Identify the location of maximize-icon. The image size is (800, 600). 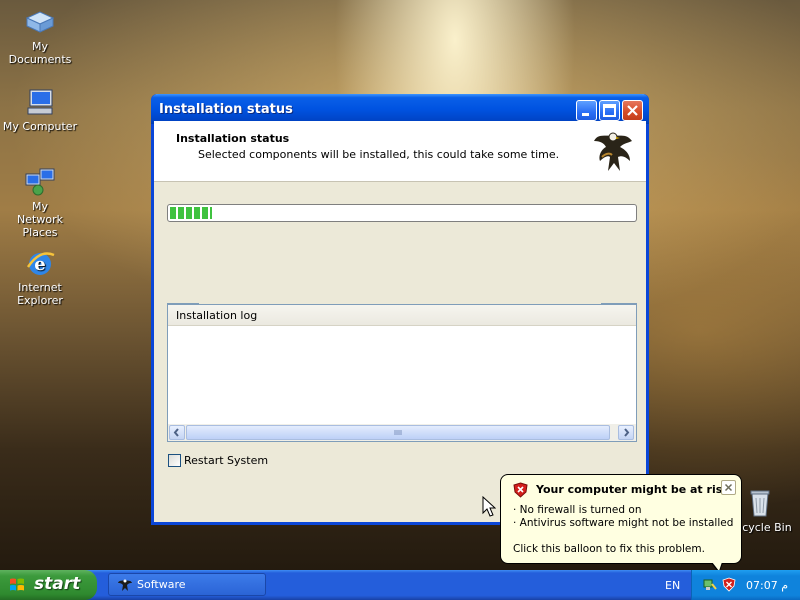
(609, 110).